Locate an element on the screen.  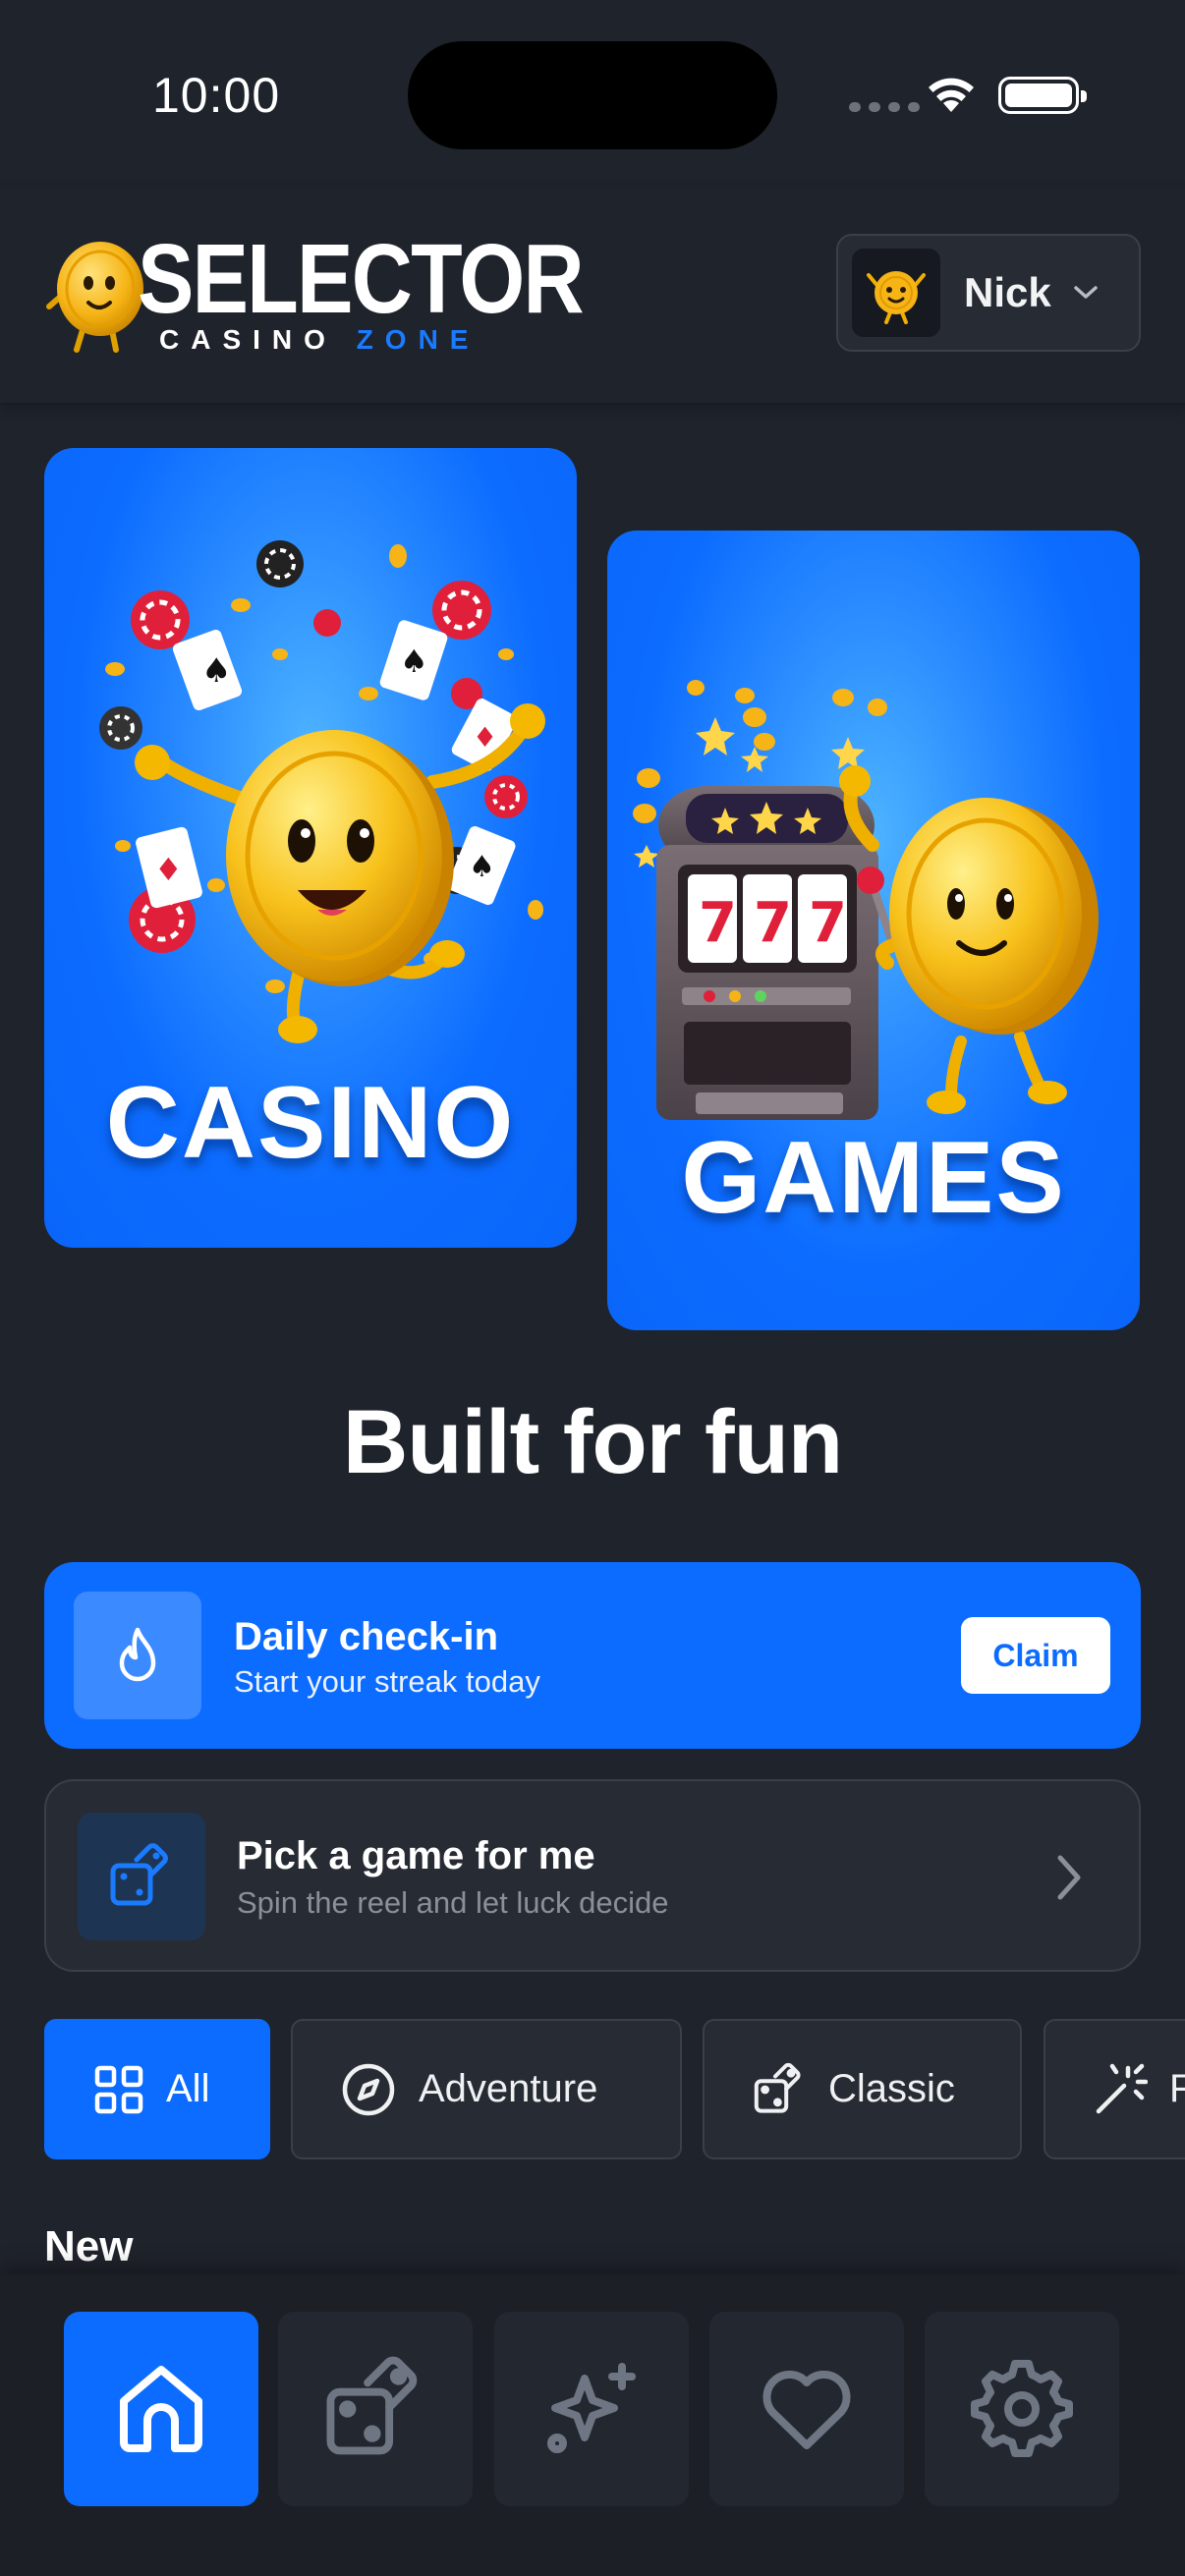
battery-icon is located at coordinates (1042, 95).